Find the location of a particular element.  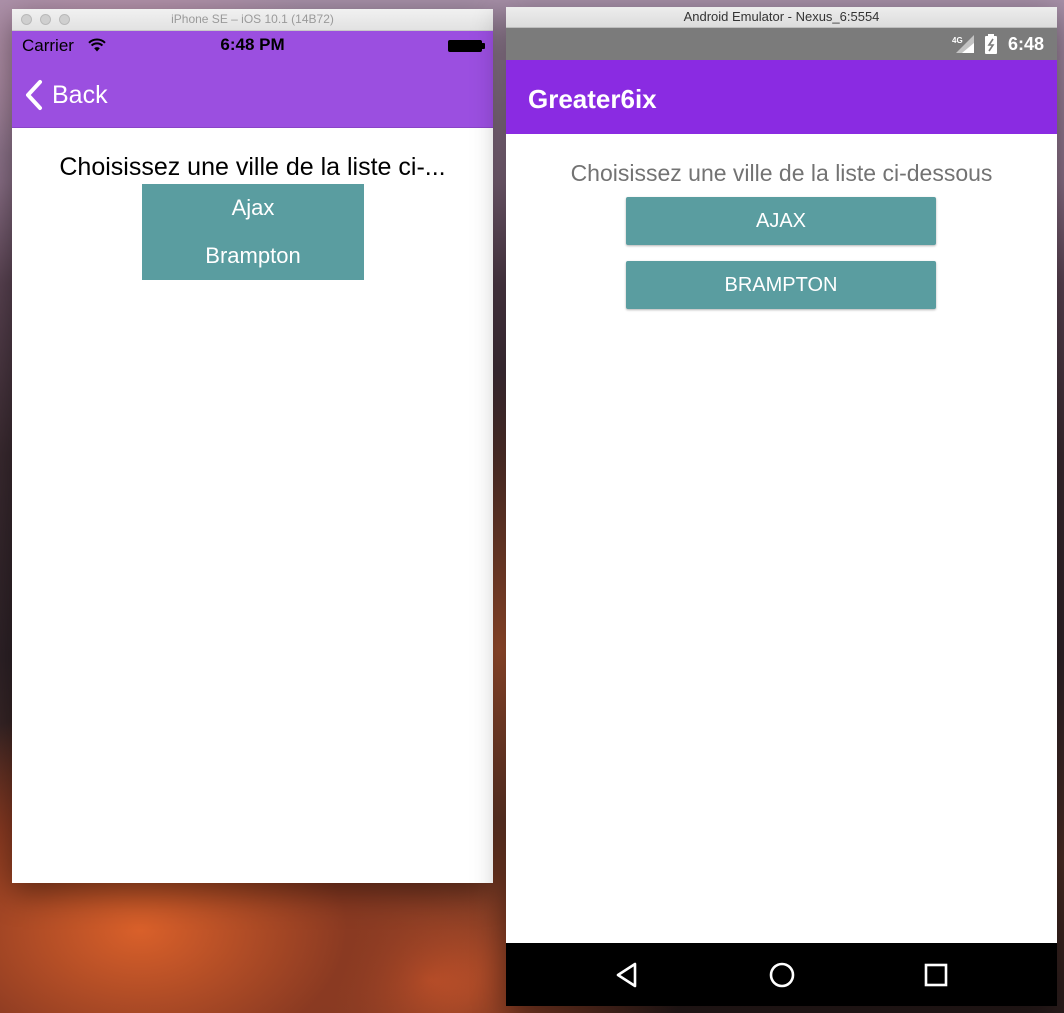

android-app-bar: Greater6ix is located at coordinates (781, 97).